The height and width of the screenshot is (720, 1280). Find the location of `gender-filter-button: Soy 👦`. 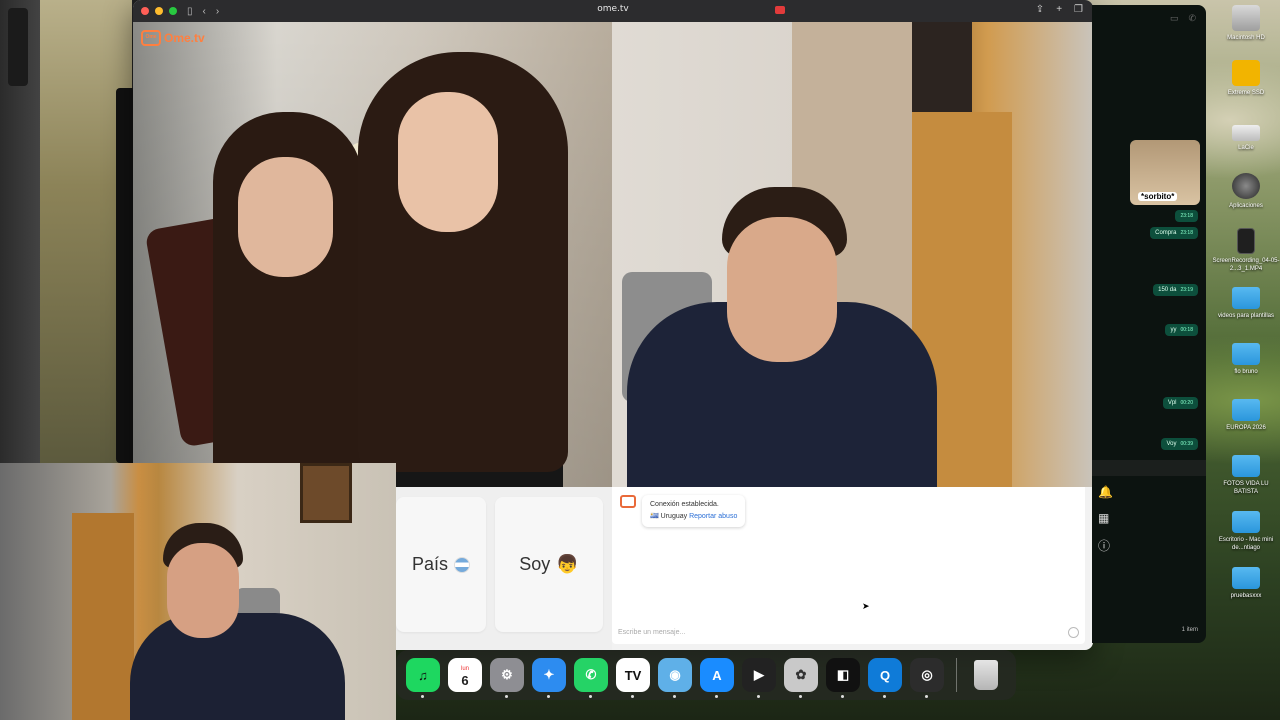

gender-filter-button: Soy 👦 is located at coordinates (549, 564).